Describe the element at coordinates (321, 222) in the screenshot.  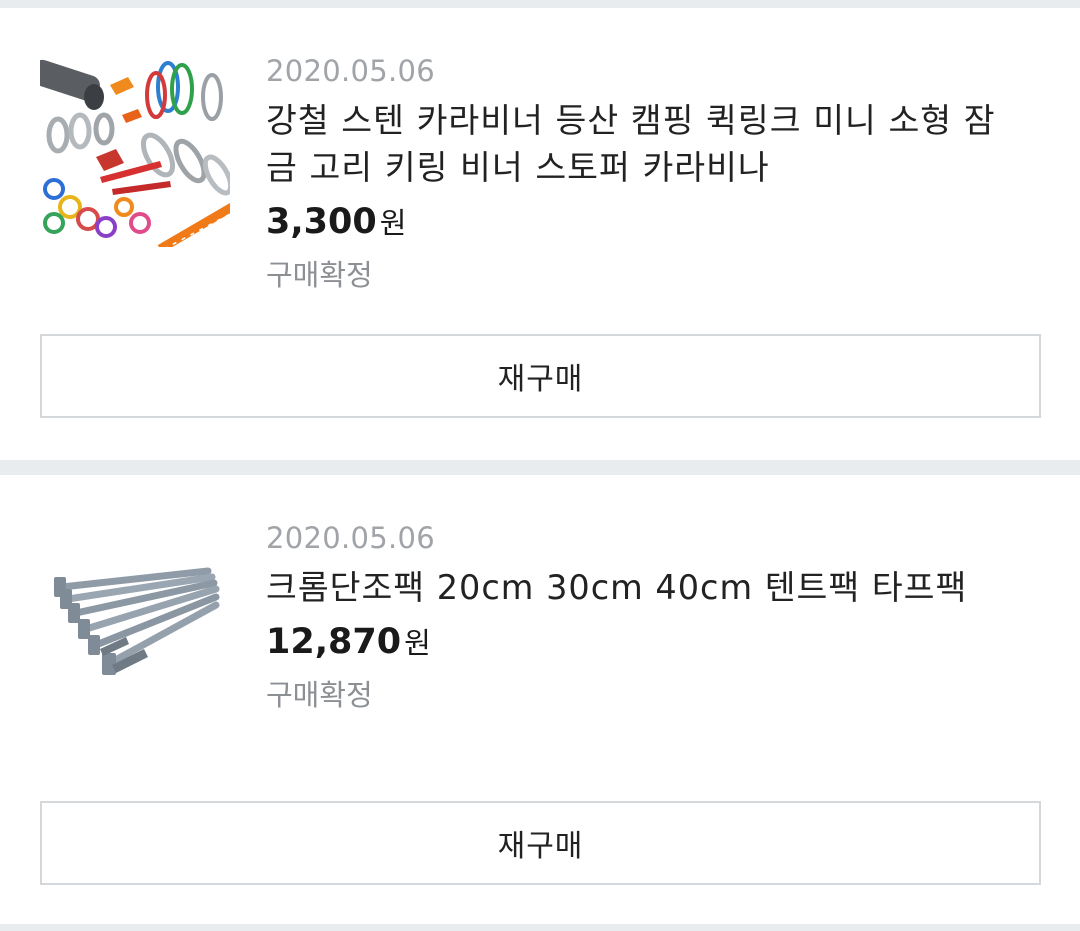
I see `price-amount: 3,300` at that location.